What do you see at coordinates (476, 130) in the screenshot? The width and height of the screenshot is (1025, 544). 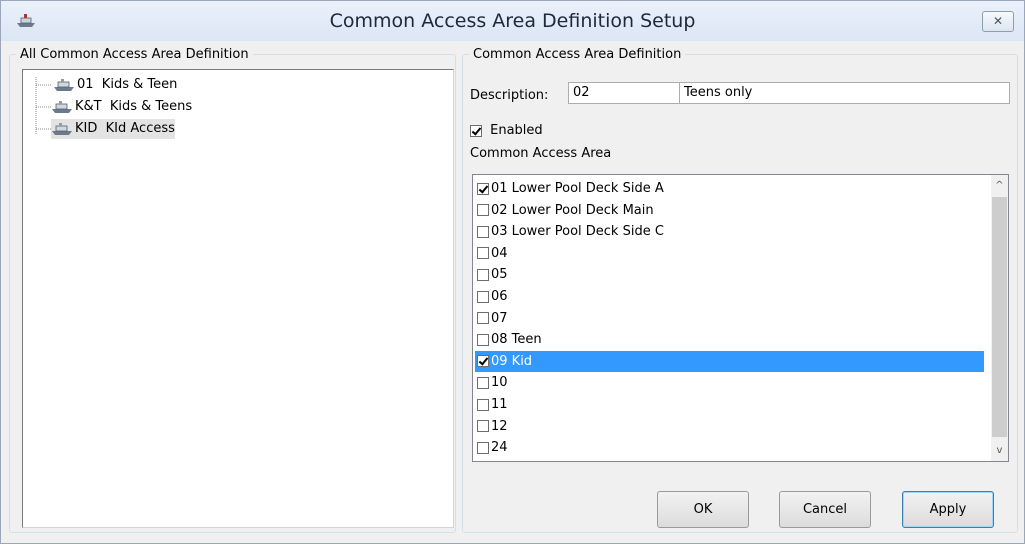 I see `enabled-checkbox` at bounding box center [476, 130].